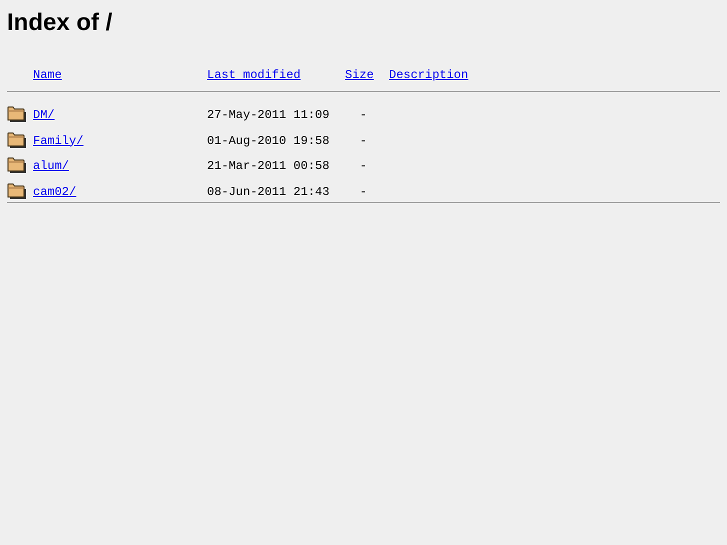 Image resolution: width=727 pixels, height=545 pixels. What do you see at coordinates (268, 115) in the screenshot?
I see `modified-date: 27-May-2011 11:09` at bounding box center [268, 115].